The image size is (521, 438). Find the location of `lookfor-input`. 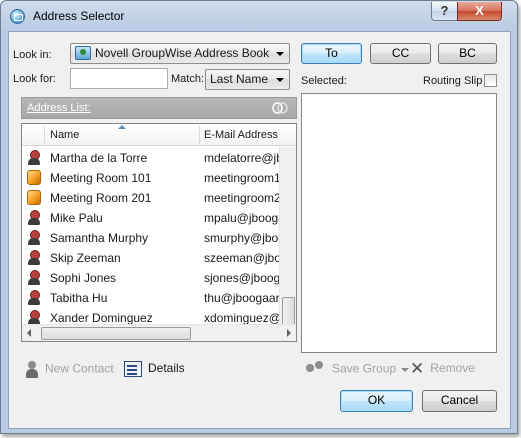

lookfor-input is located at coordinates (119, 78).